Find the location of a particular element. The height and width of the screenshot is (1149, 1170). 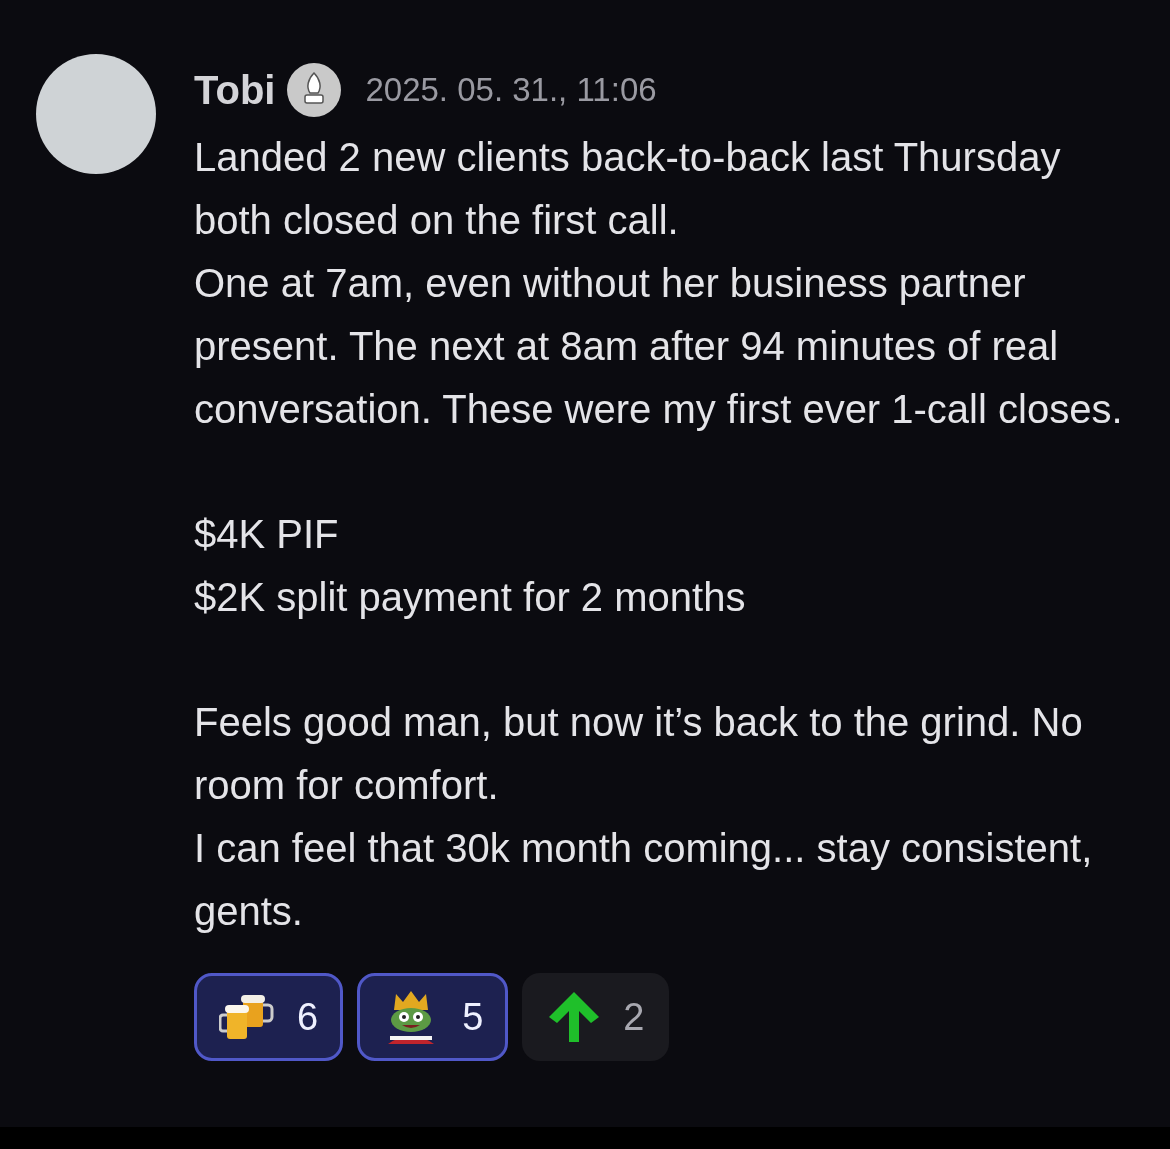

reaction-button: 2 is located at coordinates (596, 1017).